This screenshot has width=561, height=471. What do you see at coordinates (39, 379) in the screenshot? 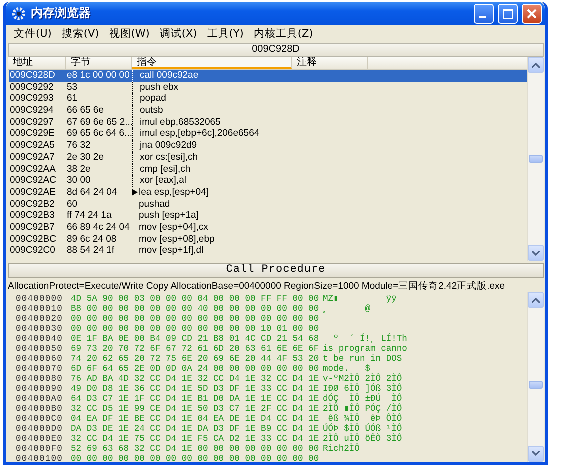
I see `hex-address: 00400080` at bounding box center [39, 379].